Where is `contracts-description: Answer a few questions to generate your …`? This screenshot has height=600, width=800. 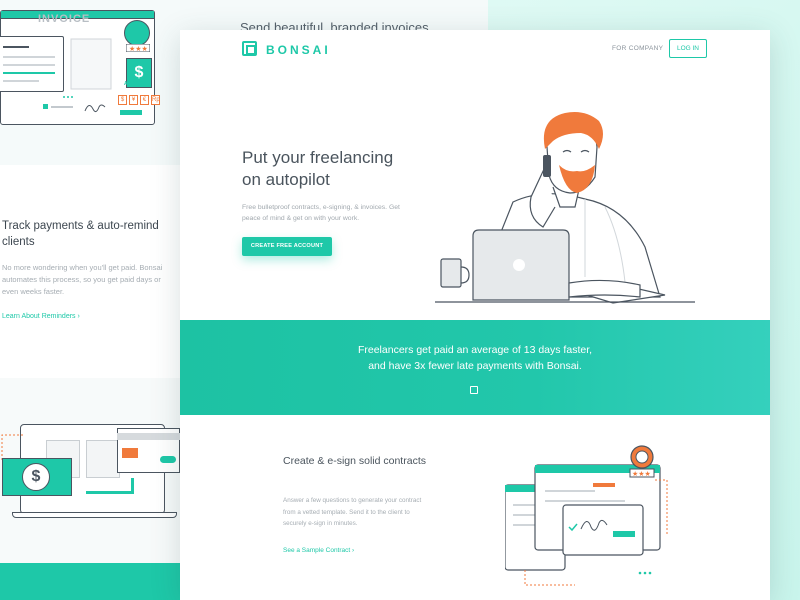 contracts-description: Answer a few questions to generate your … is located at coordinates (352, 512).